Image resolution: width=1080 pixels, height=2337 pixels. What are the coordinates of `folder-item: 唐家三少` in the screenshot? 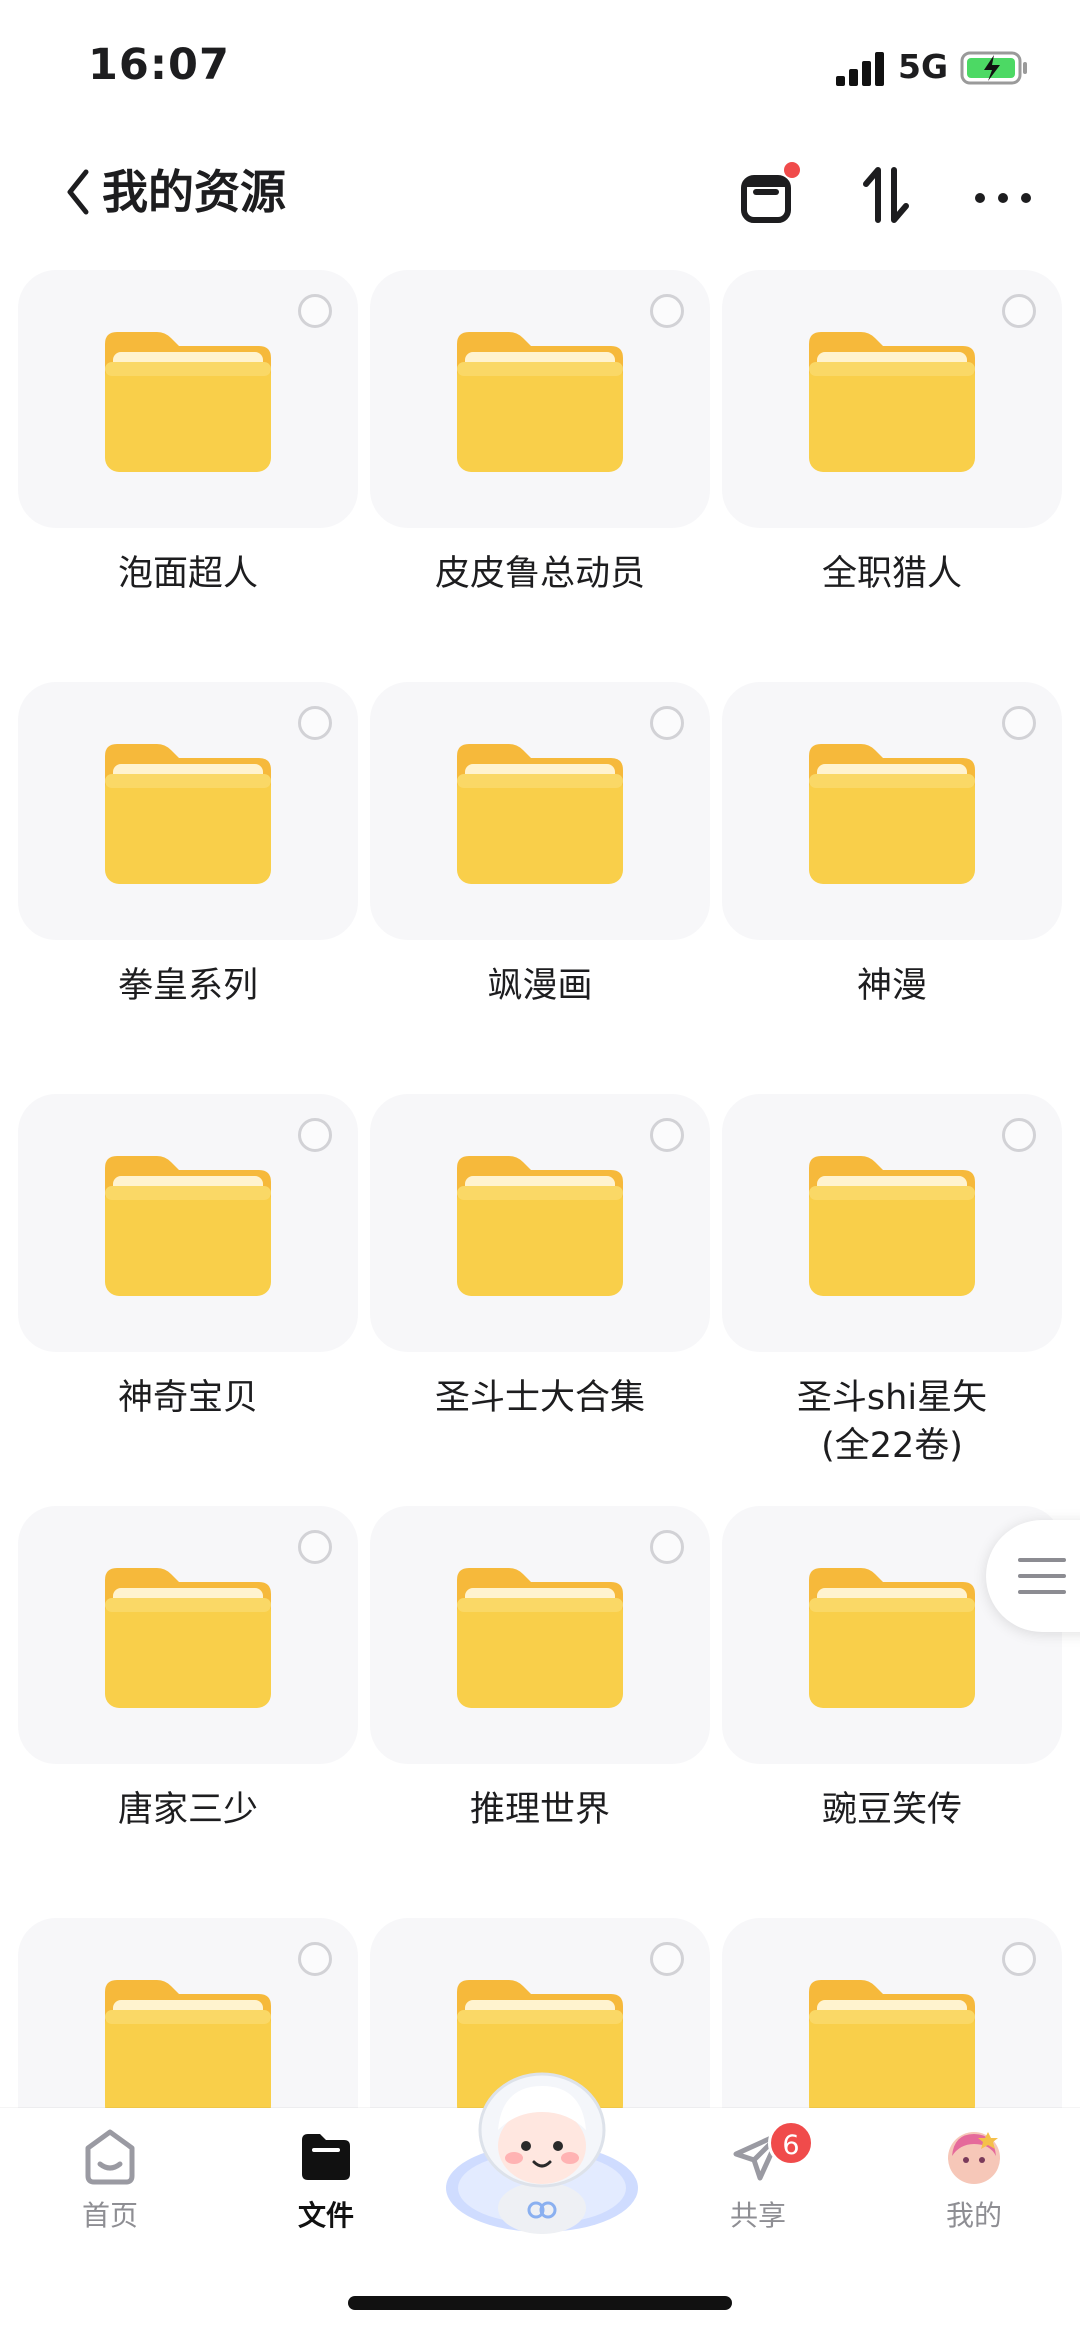 It's located at (188, 1712).